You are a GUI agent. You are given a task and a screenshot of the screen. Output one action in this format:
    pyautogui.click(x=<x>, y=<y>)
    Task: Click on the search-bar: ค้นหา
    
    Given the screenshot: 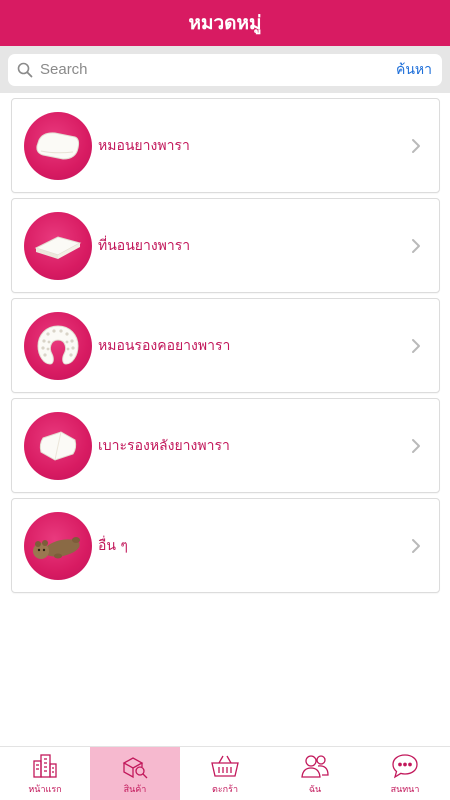 What is the action you would take?
    pyautogui.click(x=225, y=69)
    